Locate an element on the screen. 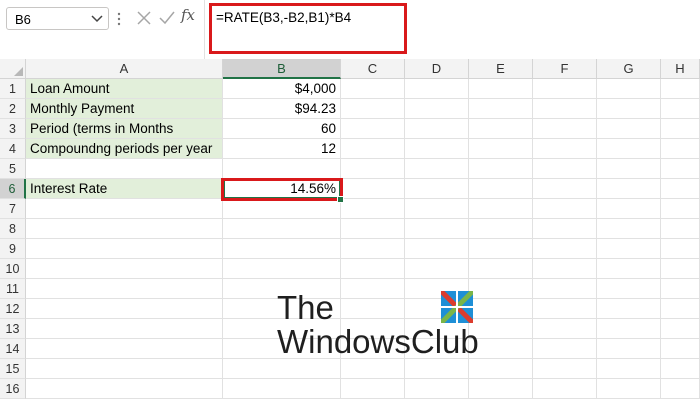  column-header-b: B is located at coordinates (282, 69).